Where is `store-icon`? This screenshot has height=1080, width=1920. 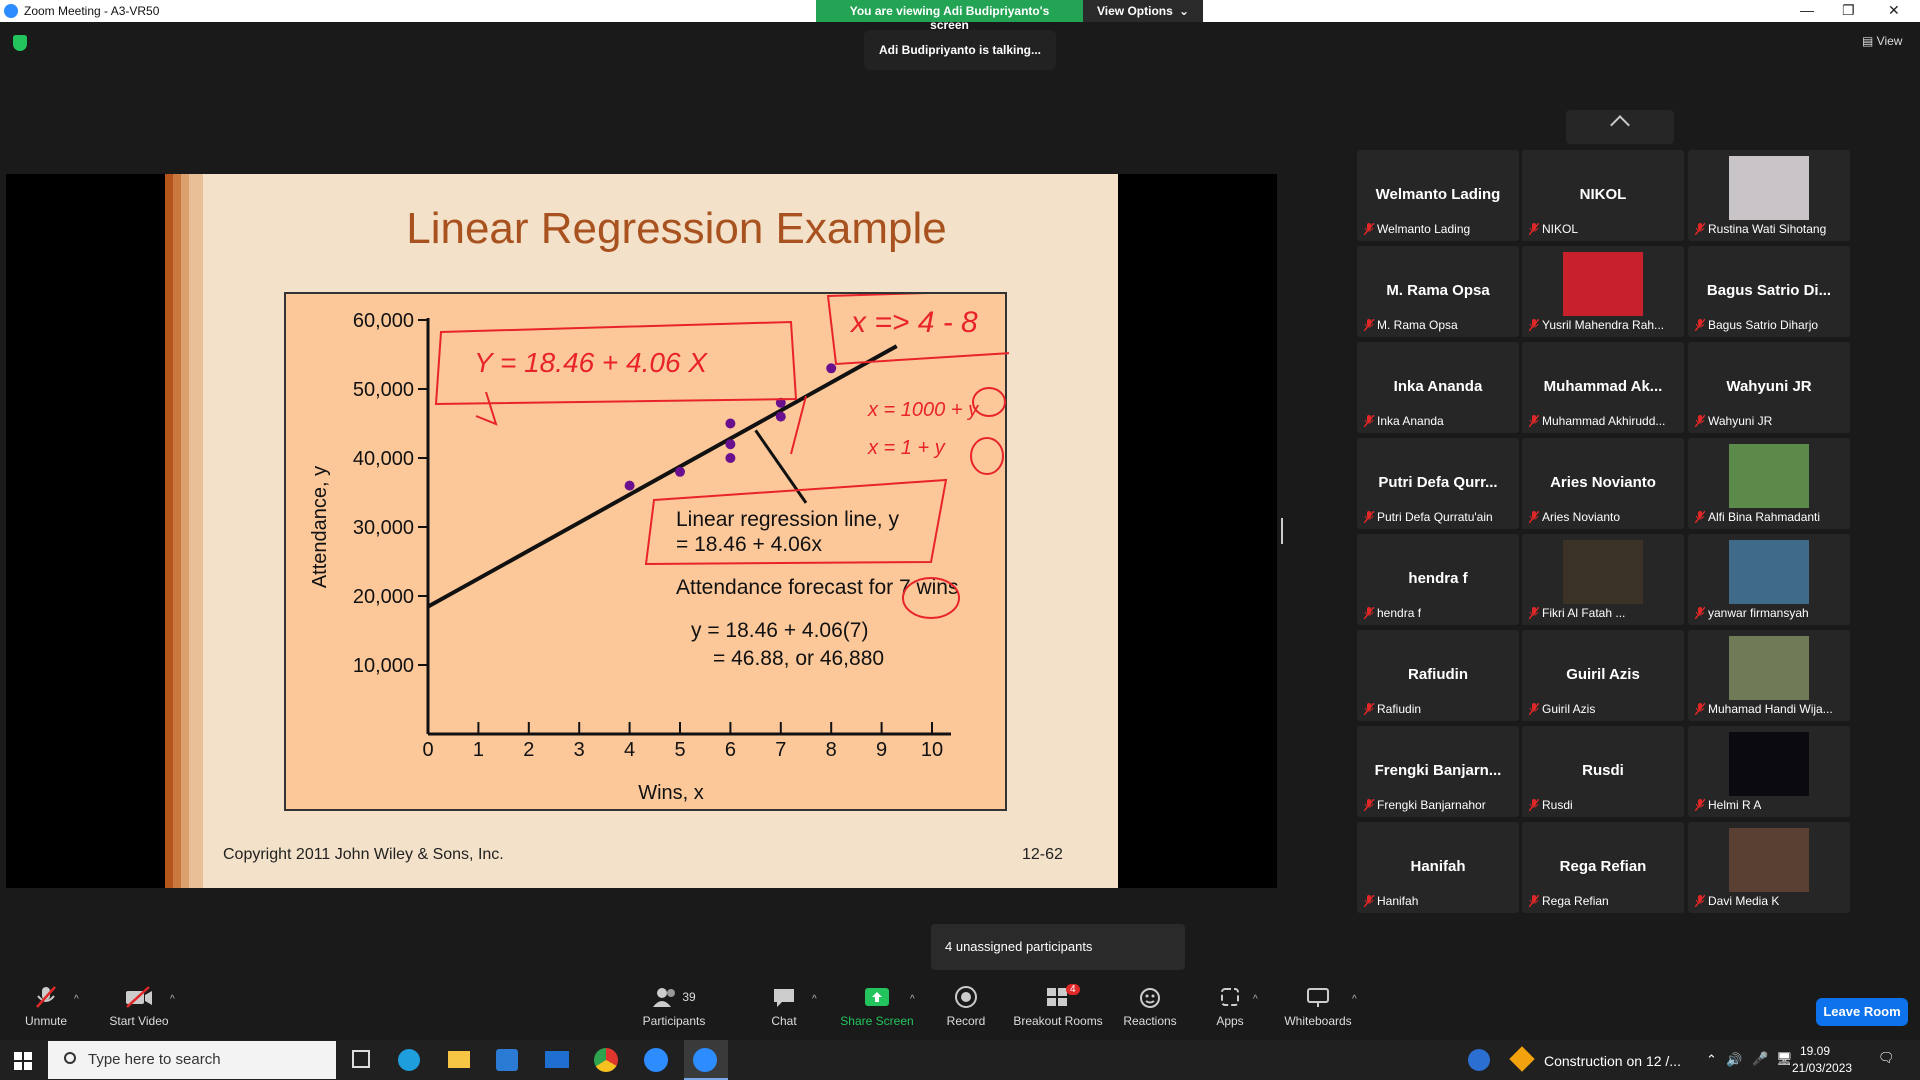 store-icon is located at coordinates (507, 1060).